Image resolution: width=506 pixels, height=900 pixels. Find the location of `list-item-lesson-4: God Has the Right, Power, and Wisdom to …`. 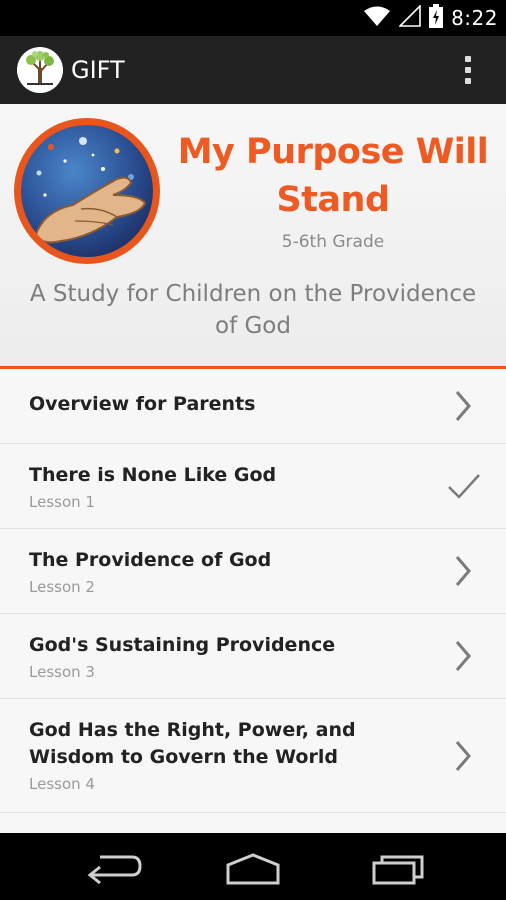

list-item-lesson-4: God Has the Right, Power, and Wisdom to … is located at coordinates (253, 756).